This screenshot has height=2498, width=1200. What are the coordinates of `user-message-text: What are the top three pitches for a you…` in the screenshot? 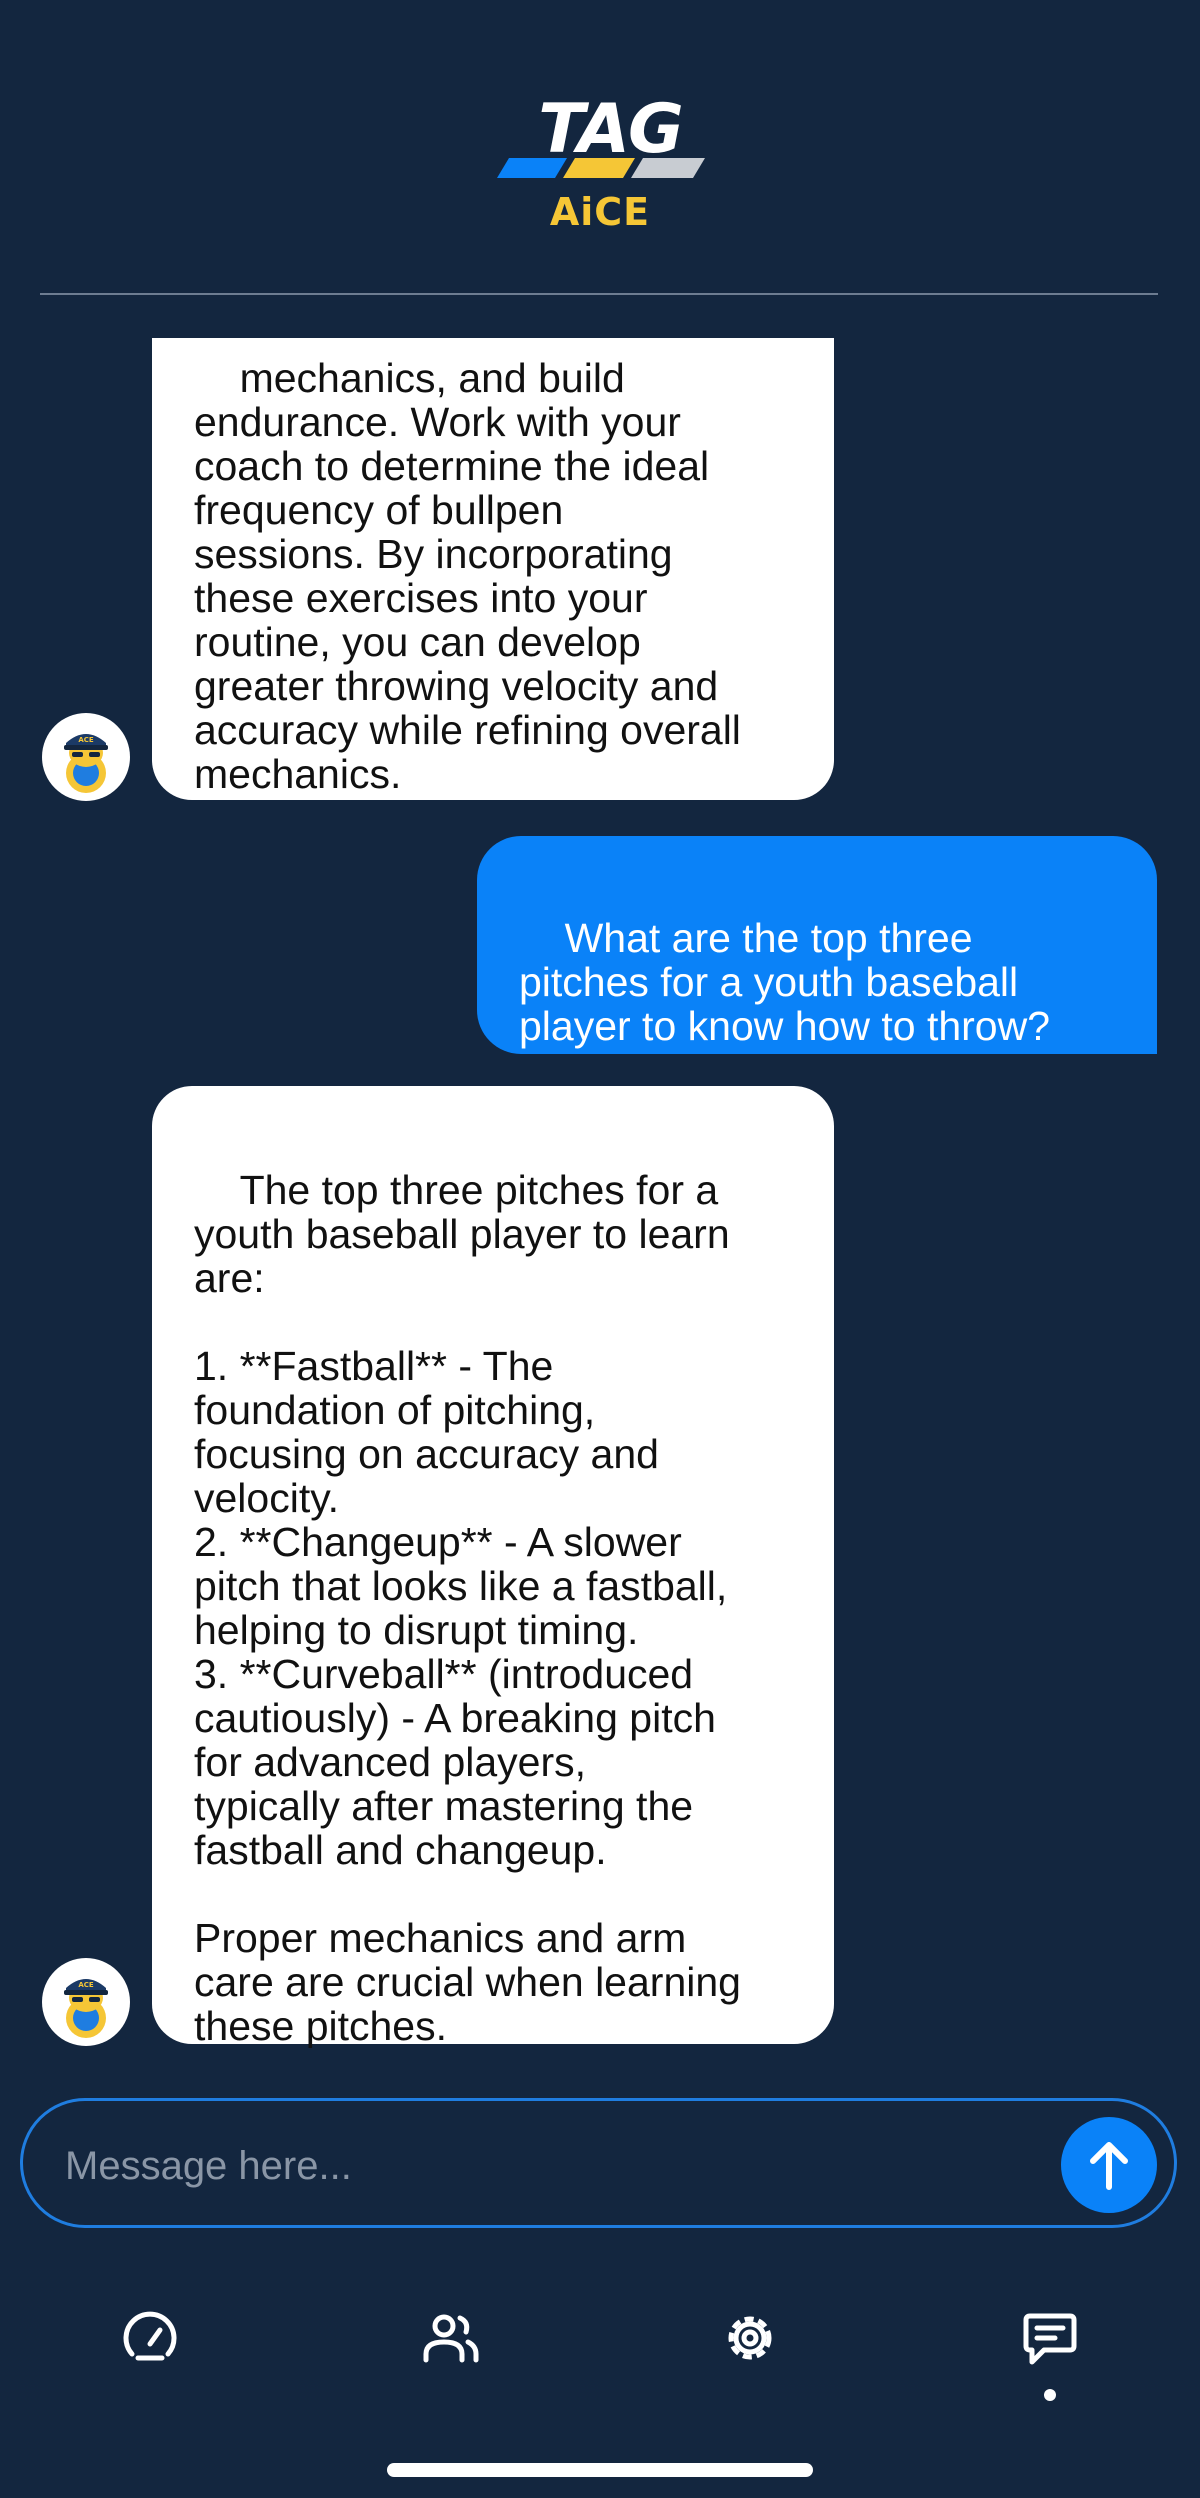 It's located at (784, 982).